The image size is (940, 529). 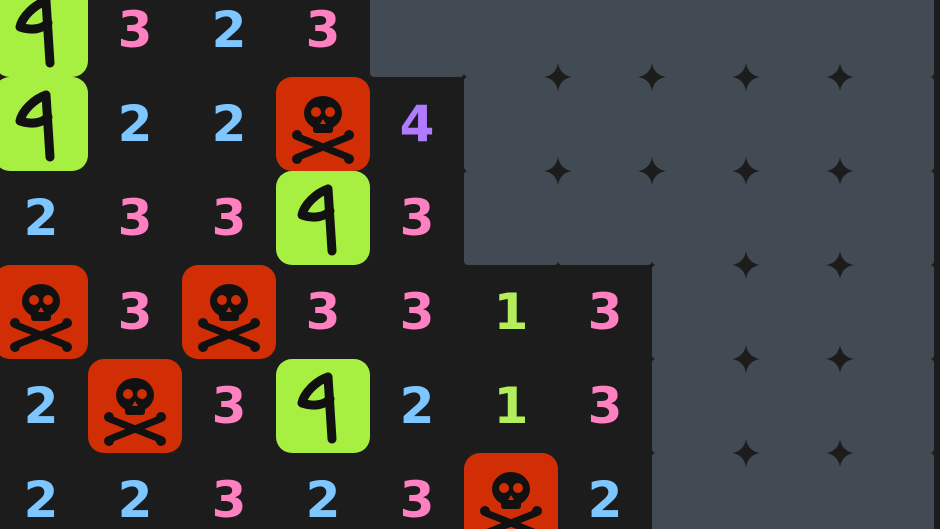 I want to click on hidden-tile, so click(x=417, y=38).